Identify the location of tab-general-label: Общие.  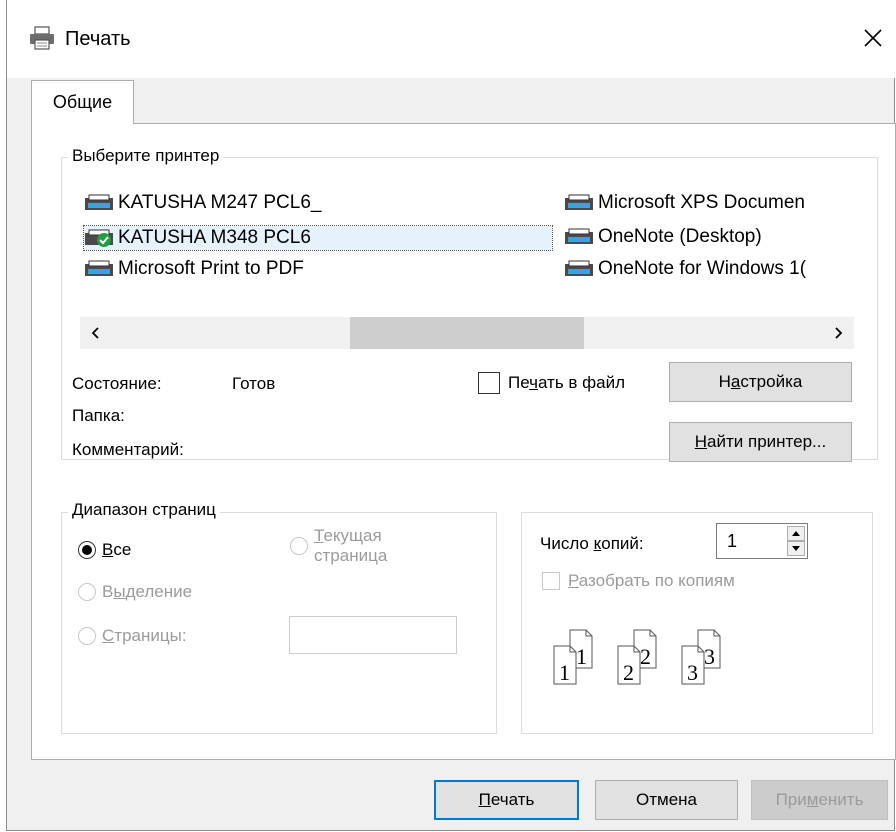
(82, 102).